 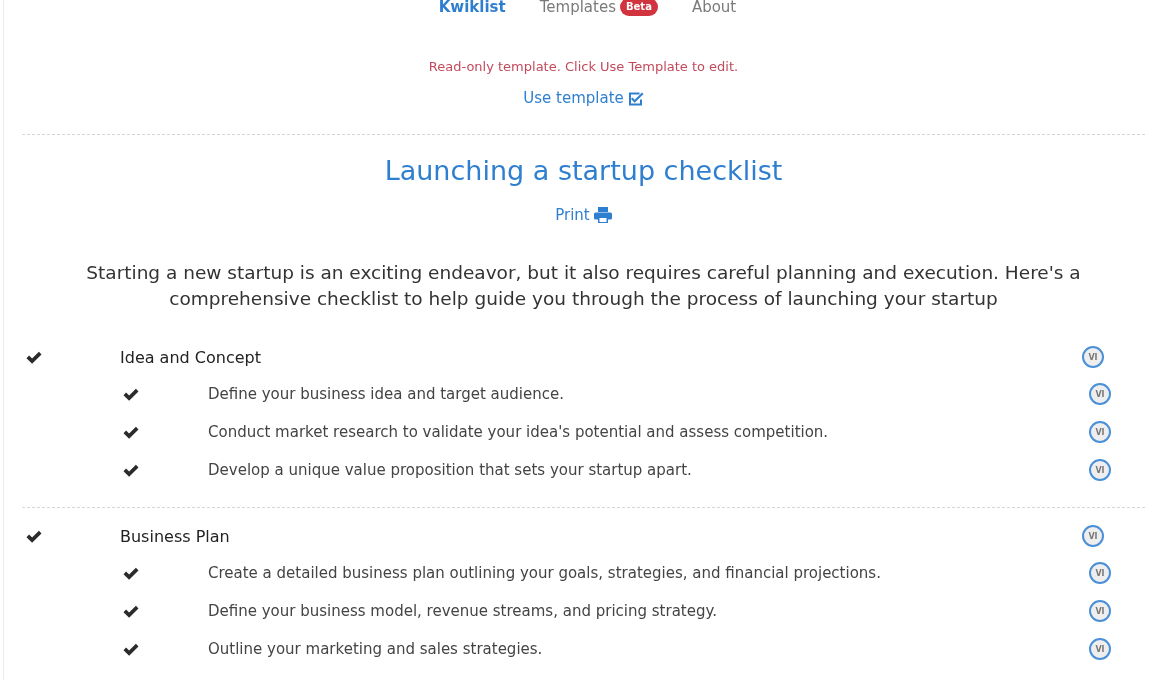 I want to click on beta-badge: Beta, so click(x=638, y=8).